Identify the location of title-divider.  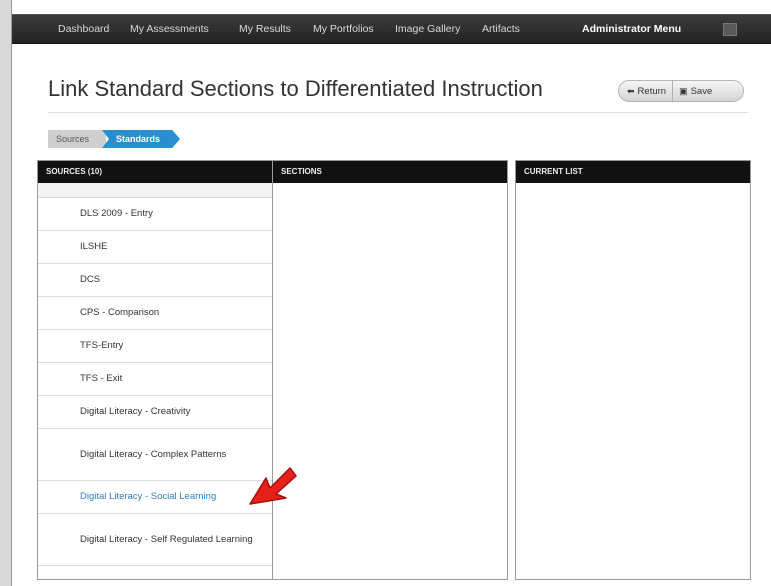
(398, 112).